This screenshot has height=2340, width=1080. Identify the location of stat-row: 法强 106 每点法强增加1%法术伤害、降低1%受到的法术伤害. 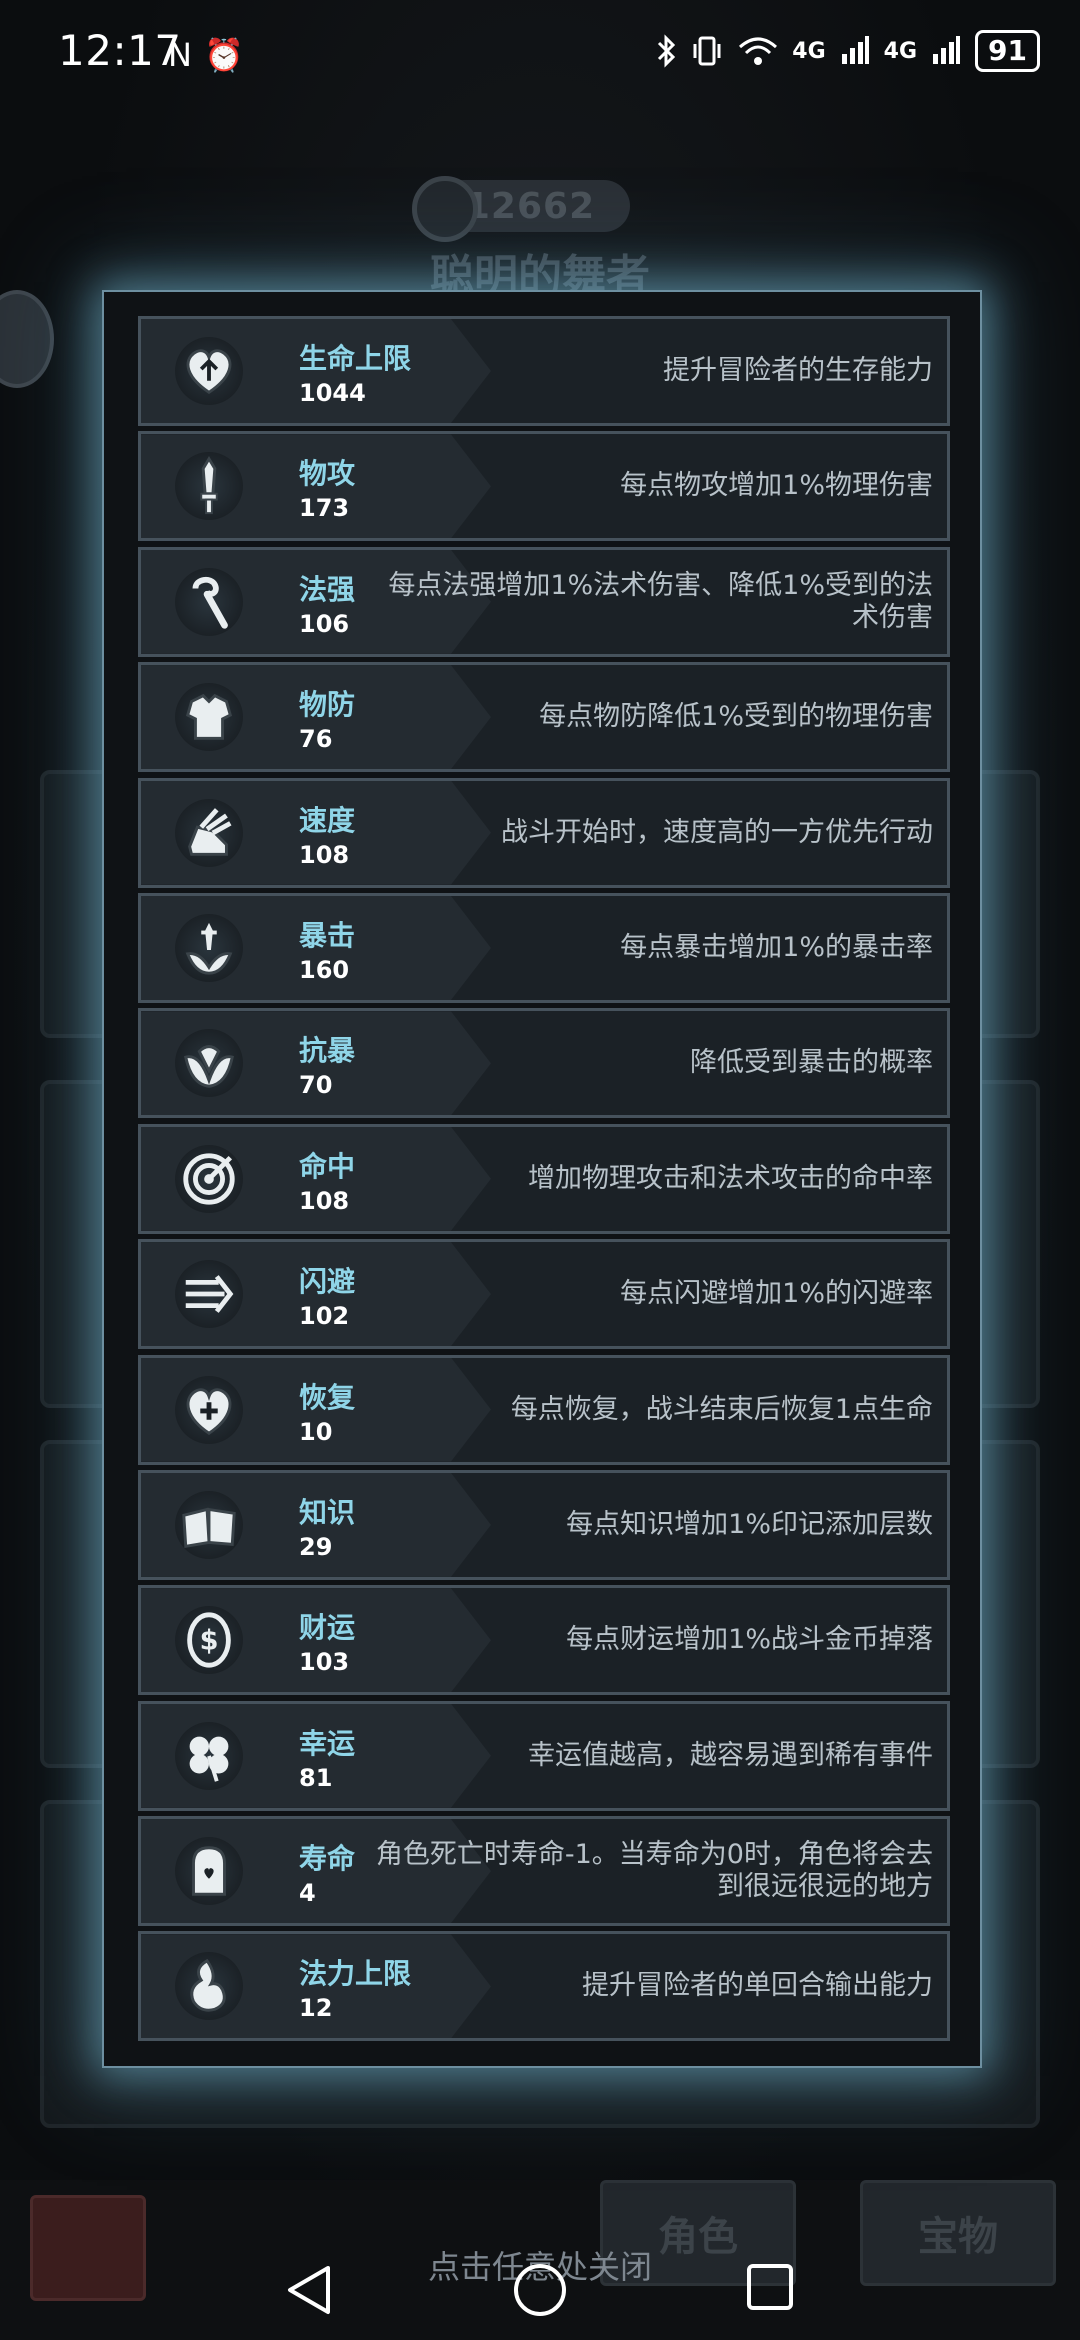
(544, 601).